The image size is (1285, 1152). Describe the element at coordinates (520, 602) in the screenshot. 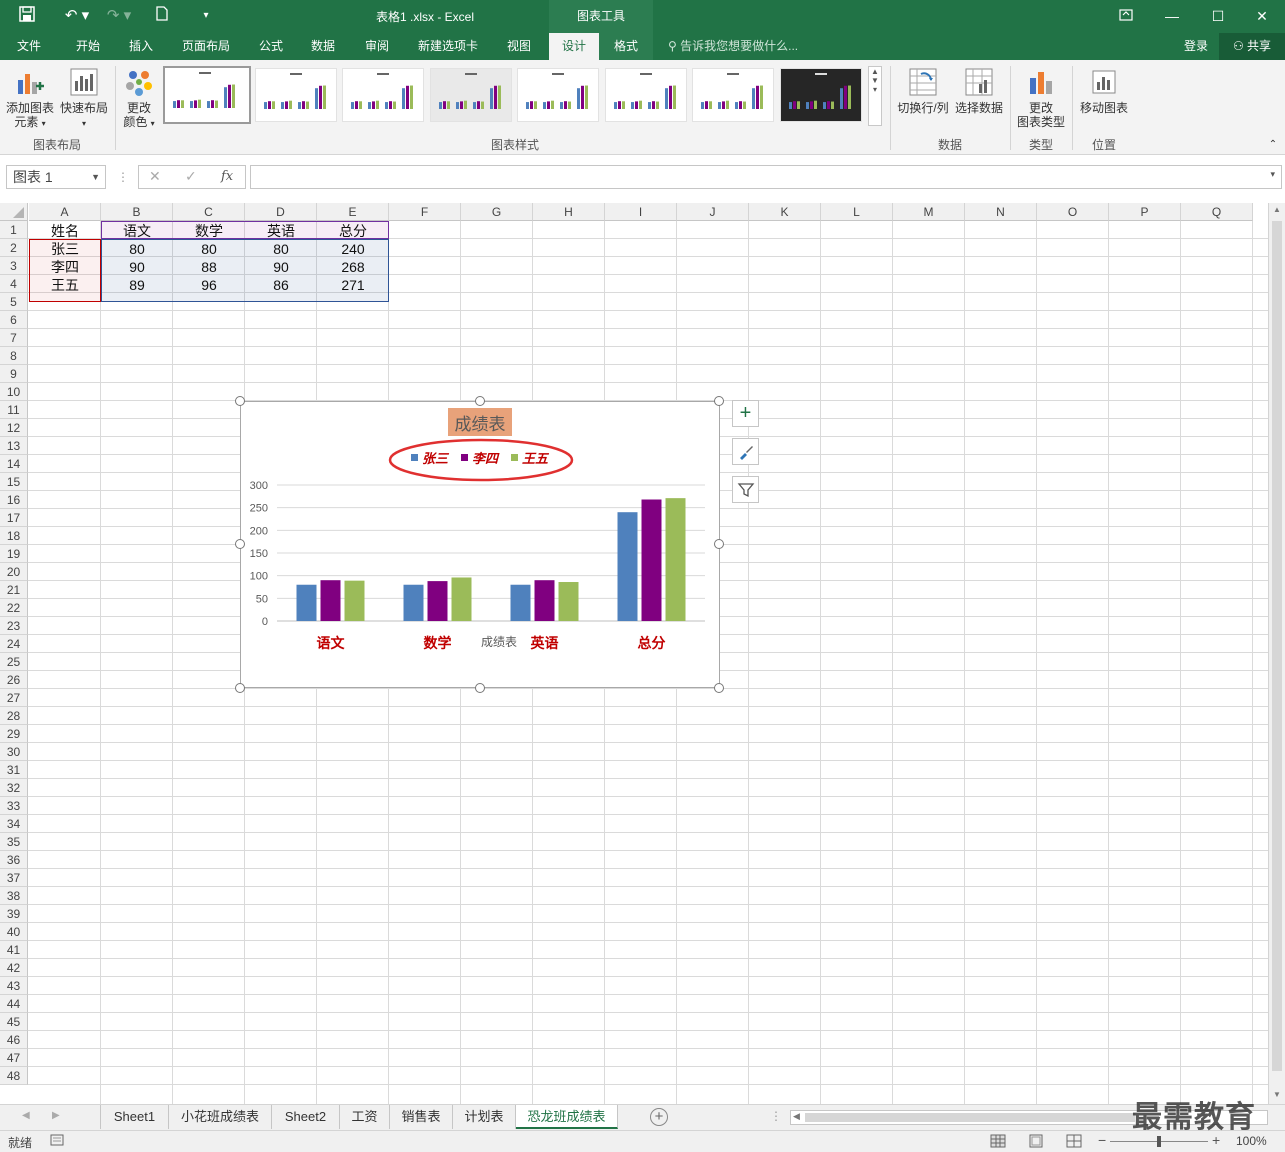

I see `bar-张三-英语` at that location.